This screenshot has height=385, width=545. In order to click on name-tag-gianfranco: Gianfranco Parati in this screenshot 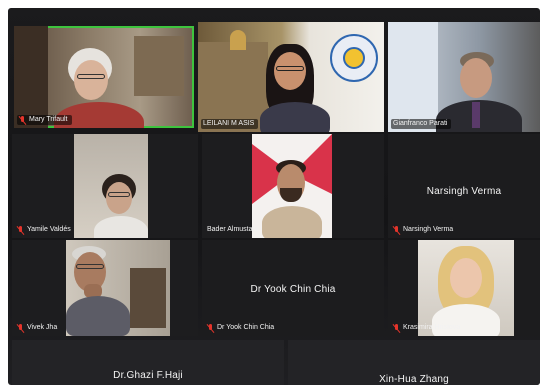, I will do `click(421, 124)`.